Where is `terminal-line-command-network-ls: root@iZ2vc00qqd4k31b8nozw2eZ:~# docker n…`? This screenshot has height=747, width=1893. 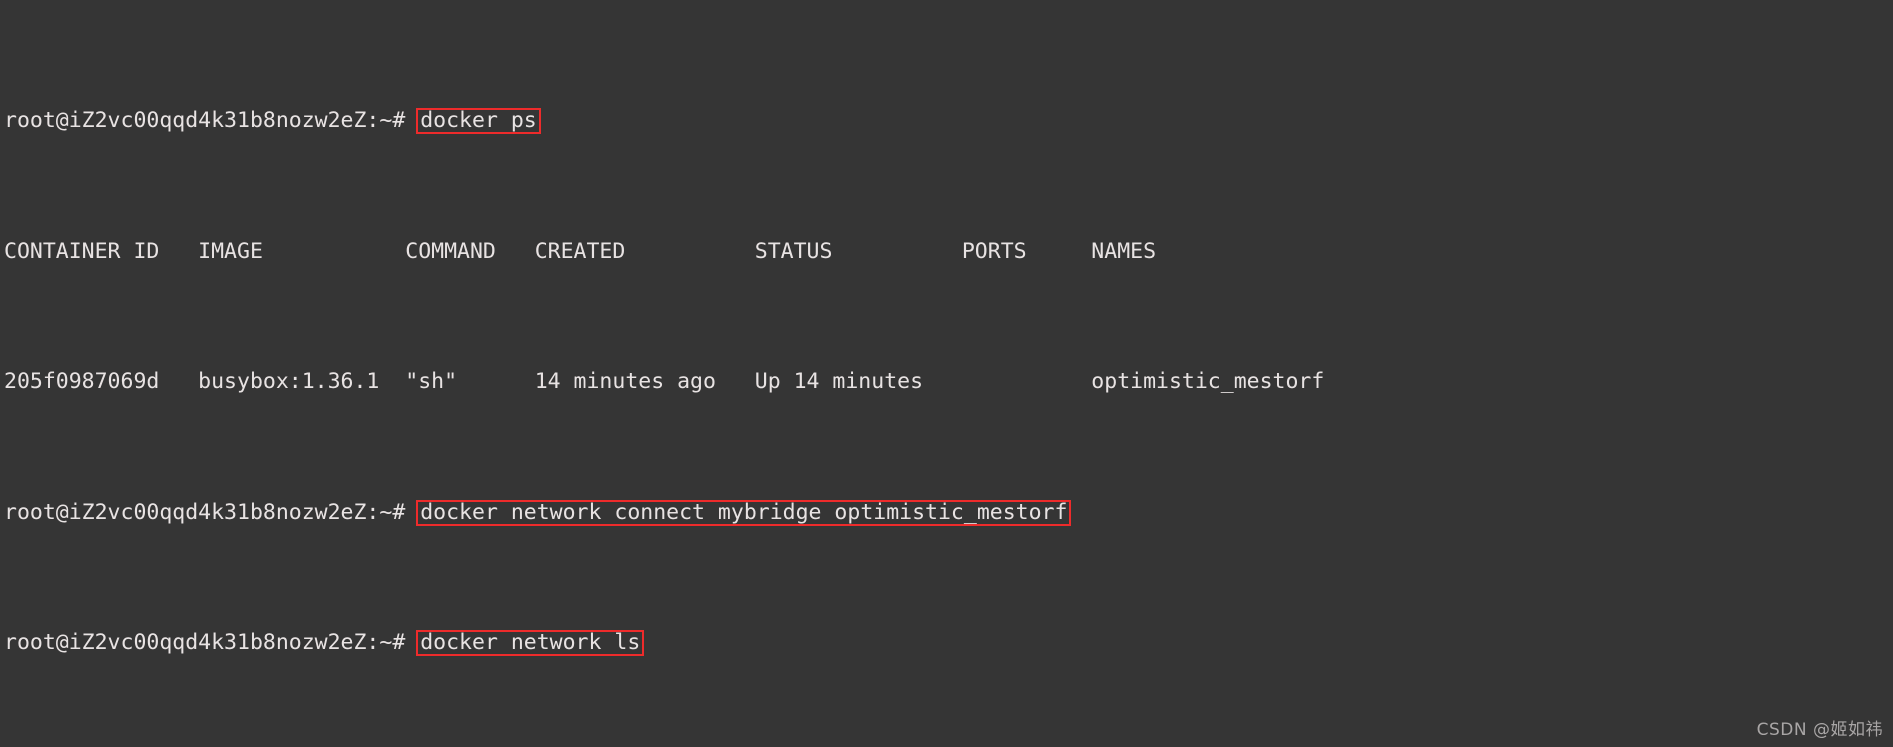
terminal-line-command-network-ls: root@iZ2vc00qqd4k31b8nozw2eZ:~# docker n… is located at coordinates (948, 643).